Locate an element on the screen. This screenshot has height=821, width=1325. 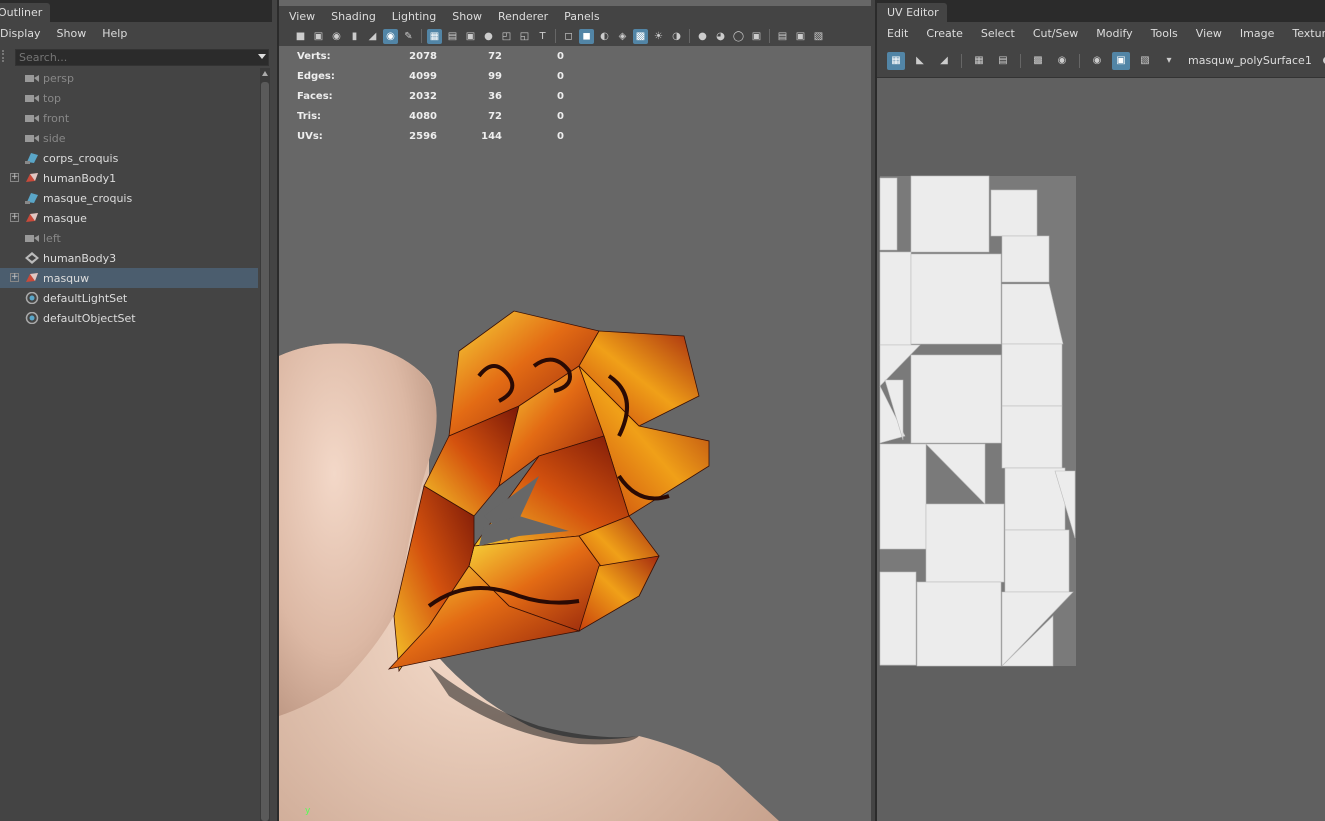
outliner-item-top: top is located at coordinates (129, 98).